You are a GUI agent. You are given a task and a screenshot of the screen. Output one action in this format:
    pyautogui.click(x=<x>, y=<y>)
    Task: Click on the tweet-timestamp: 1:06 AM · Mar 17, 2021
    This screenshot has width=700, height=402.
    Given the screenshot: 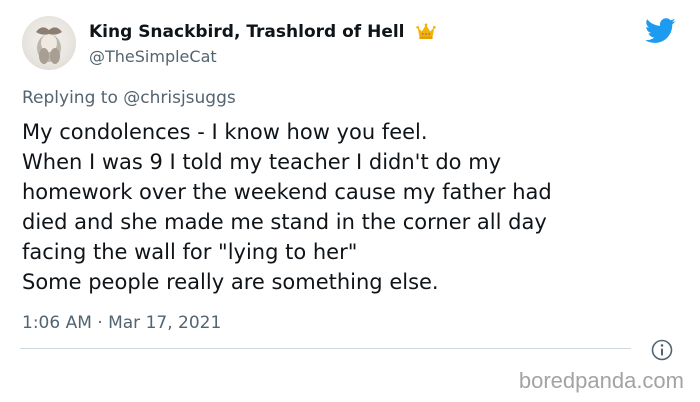 What is the action you would take?
    pyautogui.click(x=121, y=323)
    